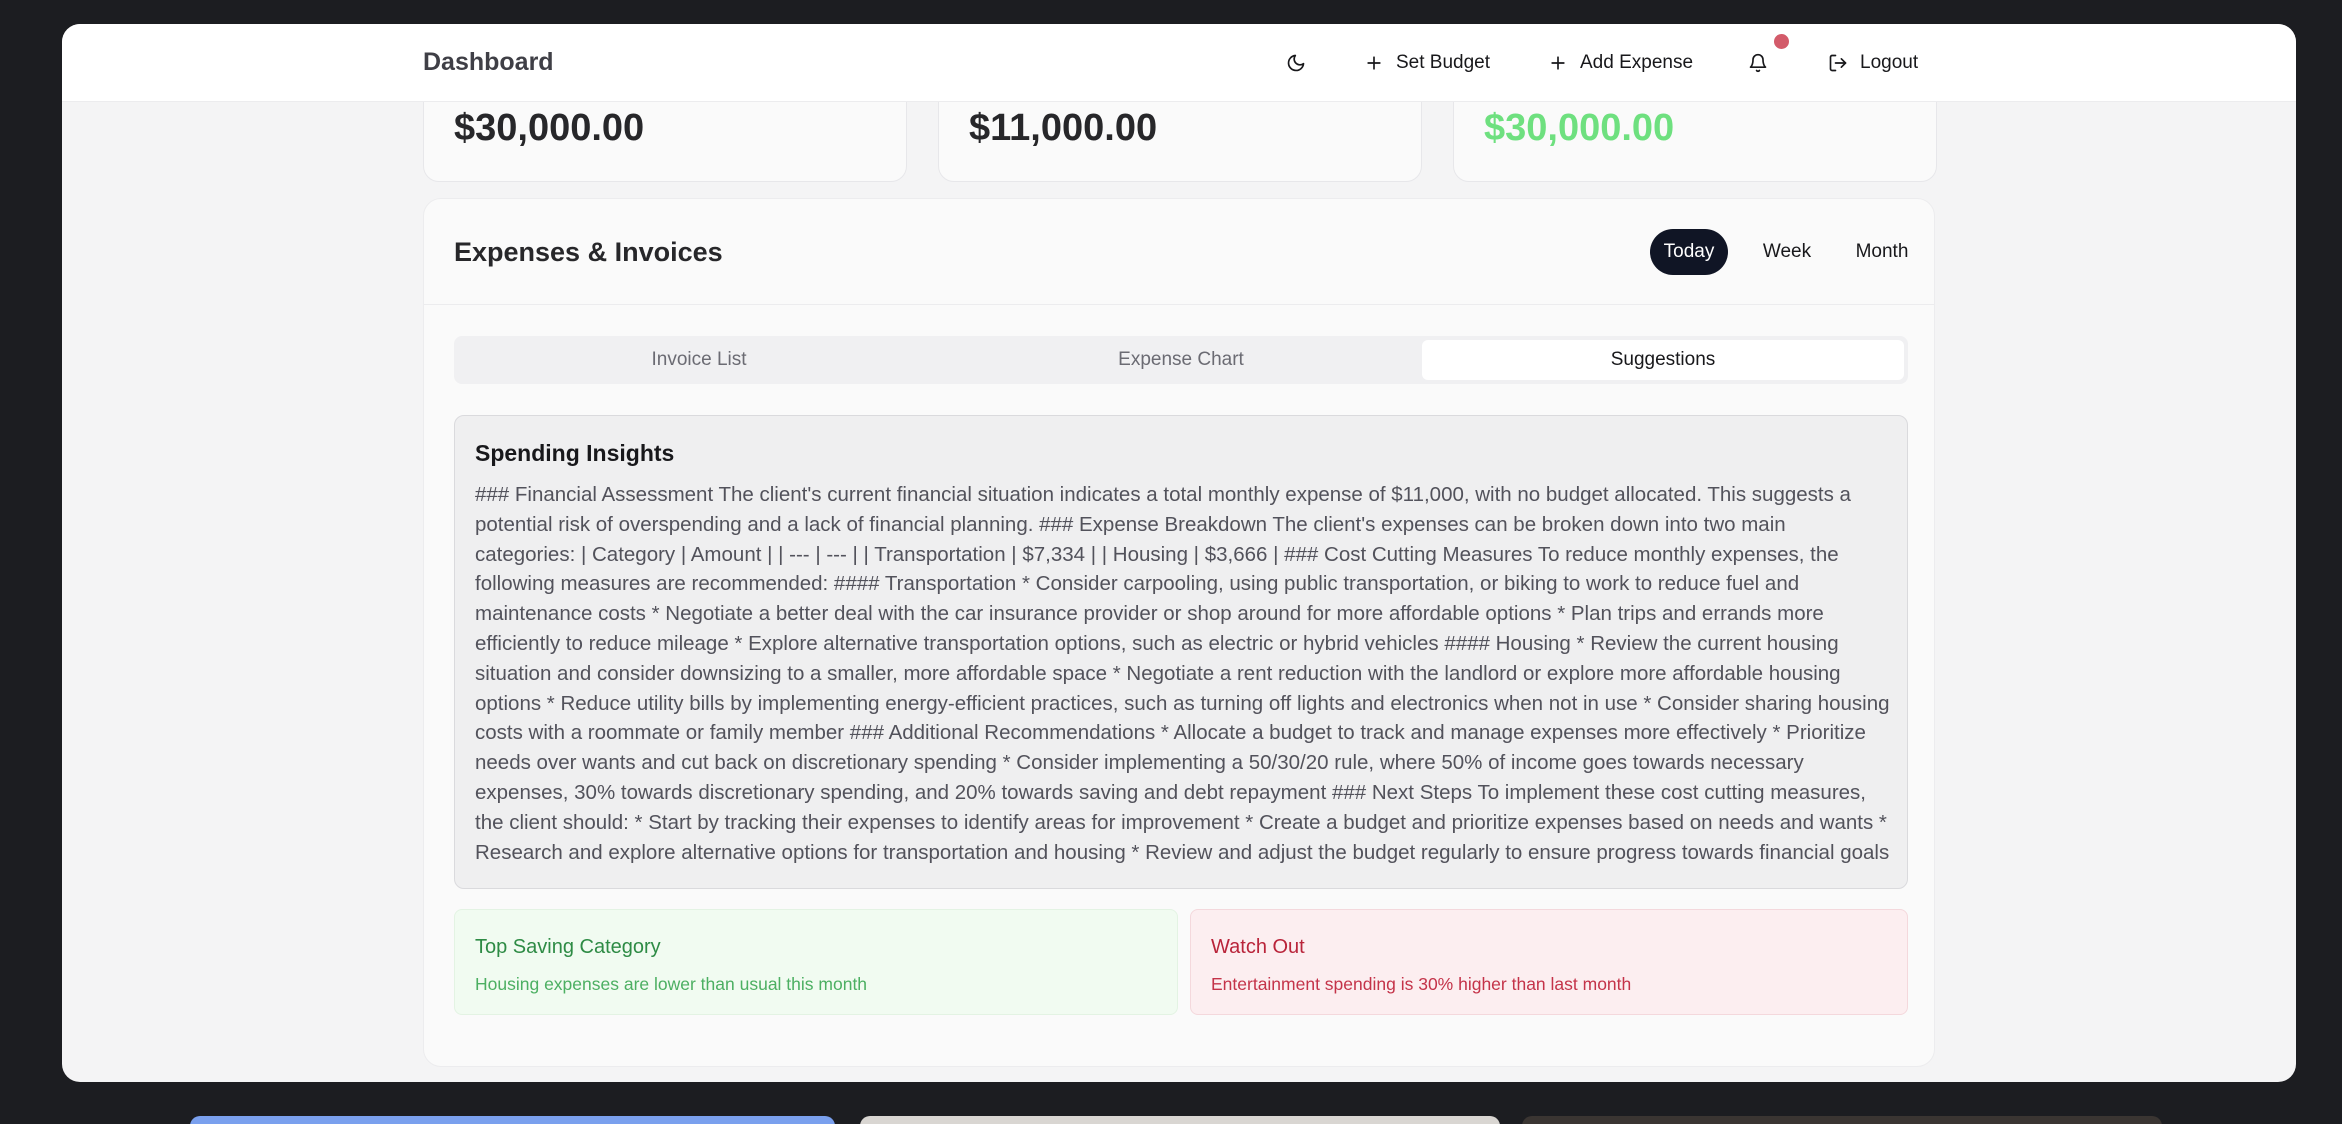 Image resolution: width=2342 pixels, height=1124 pixels. I want to click on theme-toggle-button, so click(1296, 63).